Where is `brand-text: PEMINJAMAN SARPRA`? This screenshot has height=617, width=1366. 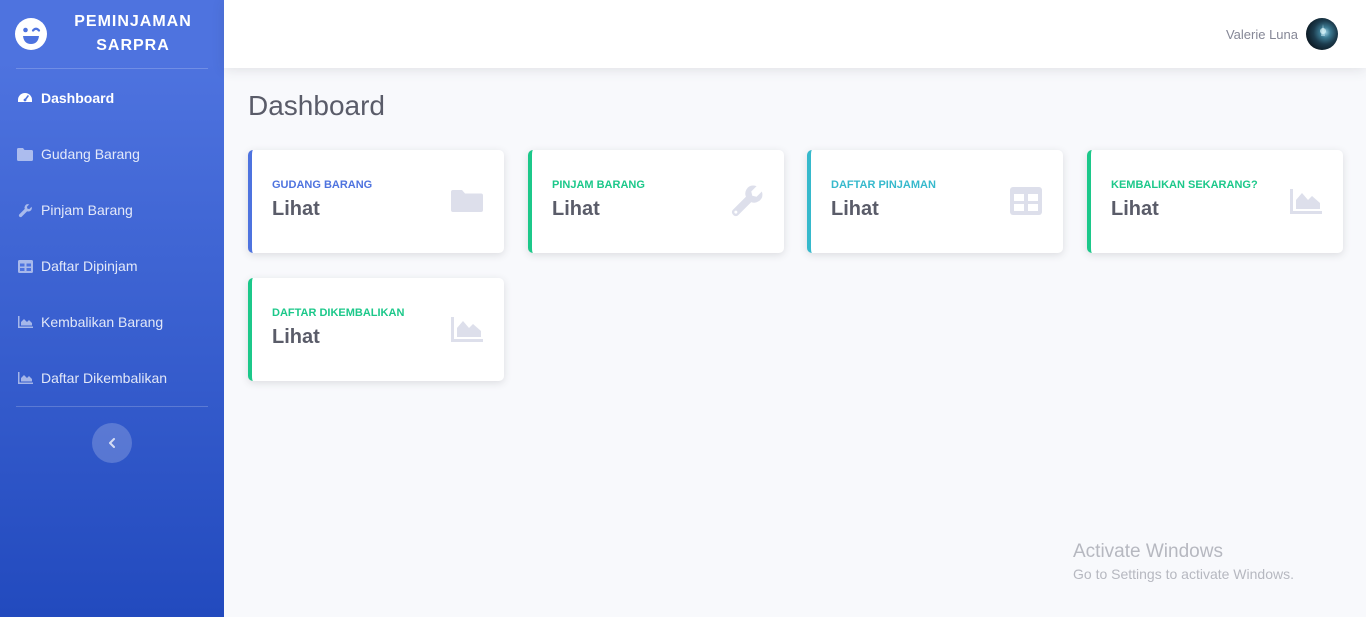
brand-text: PEMINJAMAN SARPRA is located at coordinates (133, 34).